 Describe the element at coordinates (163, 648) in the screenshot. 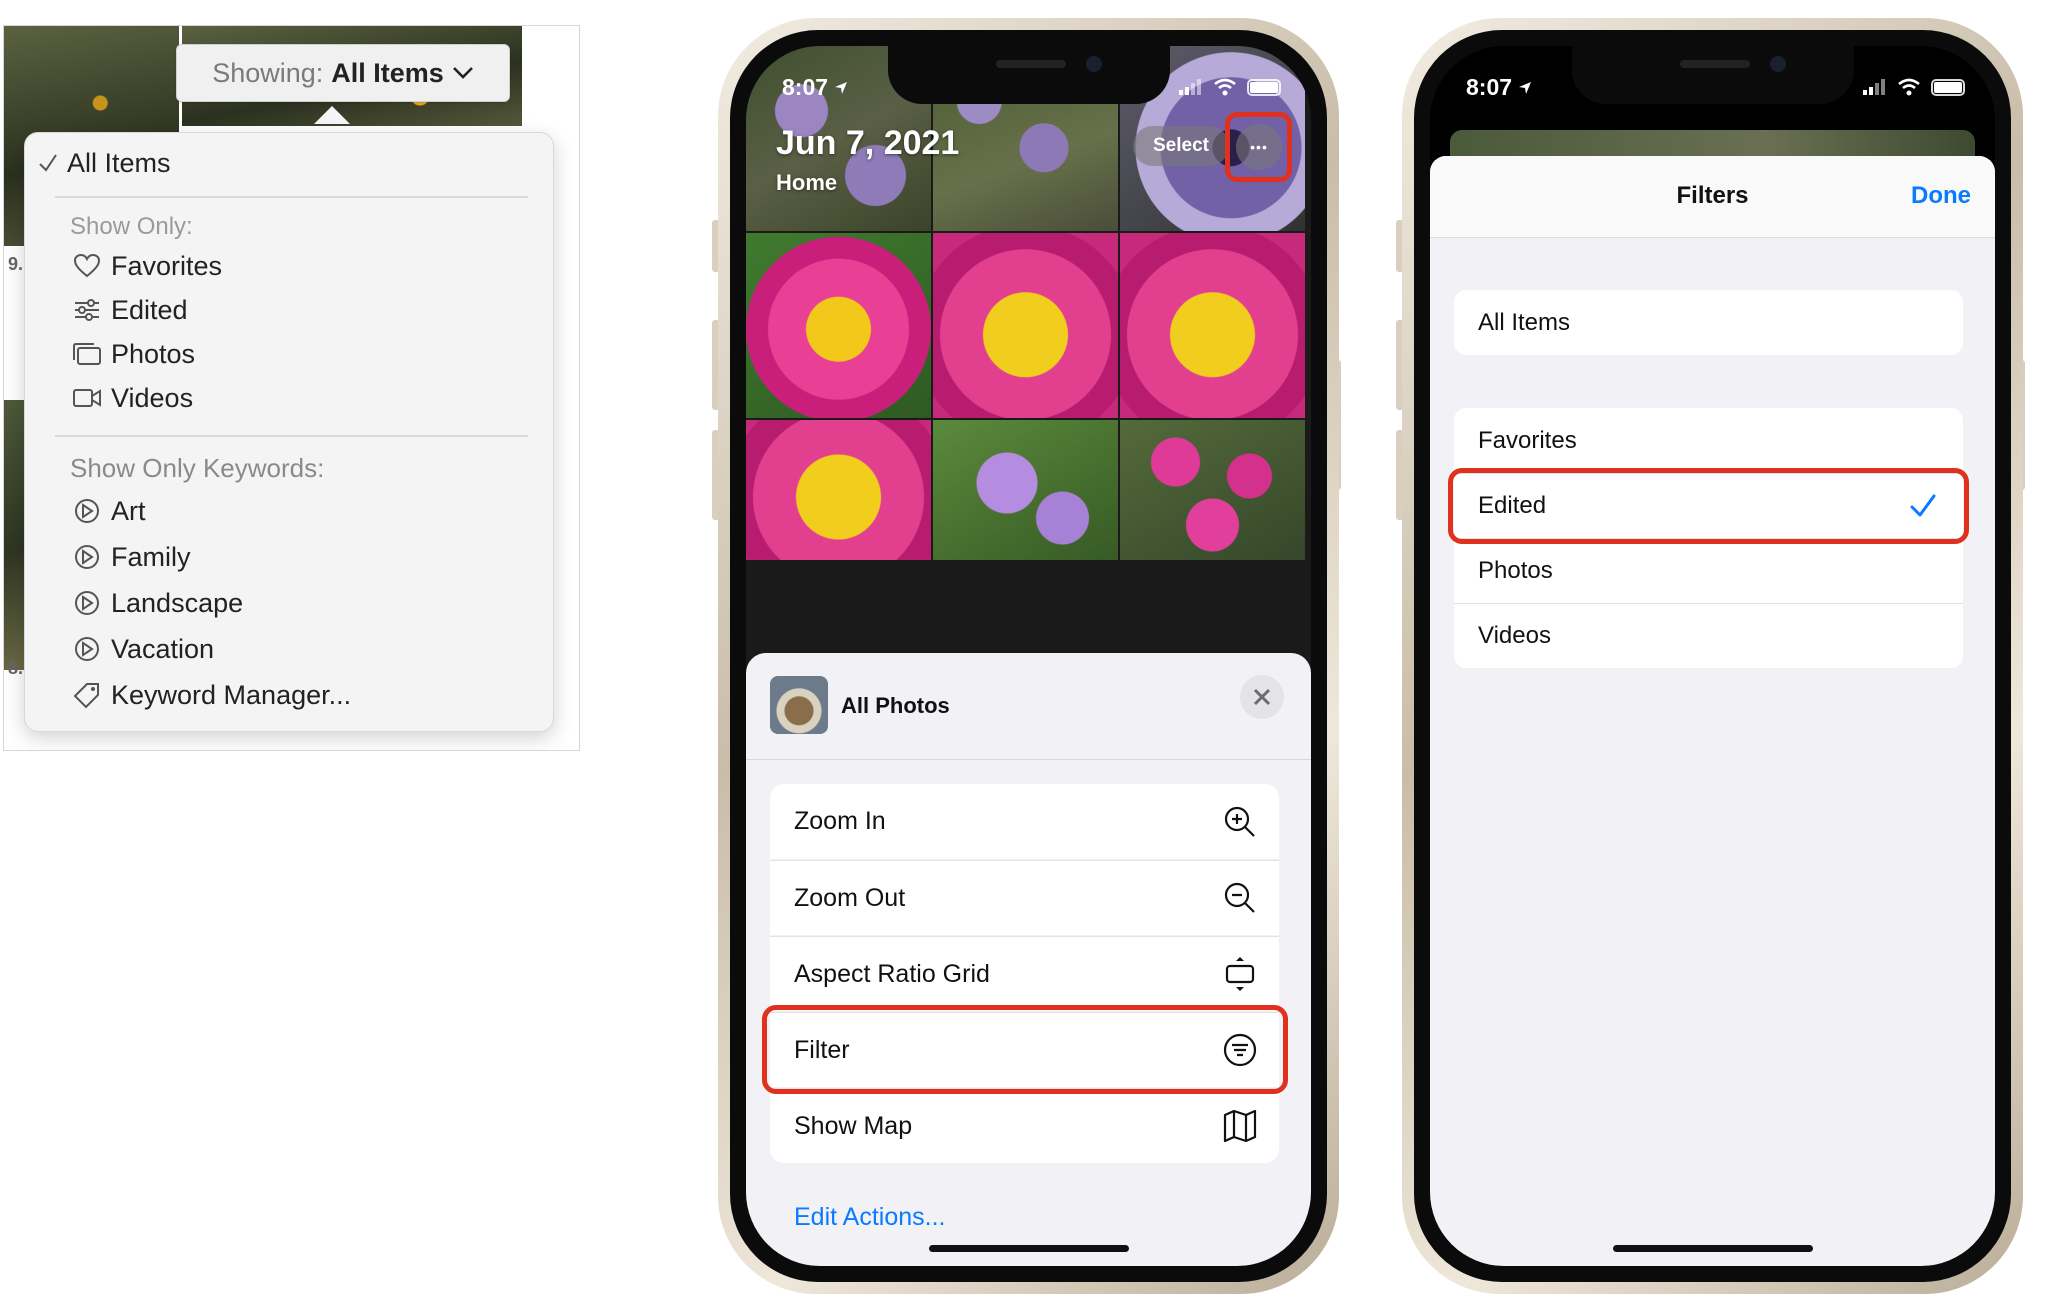

I see `menu-item-label: Vacation` at that location.